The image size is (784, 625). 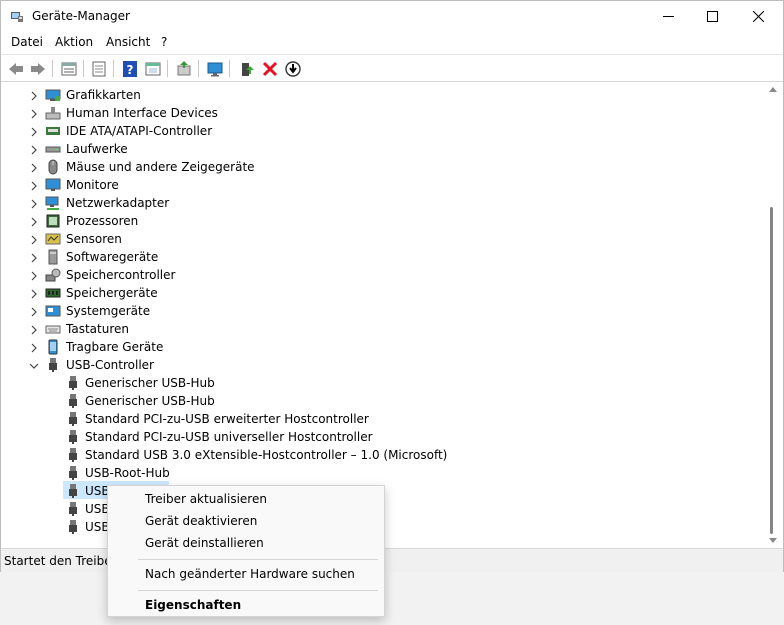 I want to click on menu-item-scan-hardware: Nach geänderter Hardware suchen, so click(x=250, y=574).